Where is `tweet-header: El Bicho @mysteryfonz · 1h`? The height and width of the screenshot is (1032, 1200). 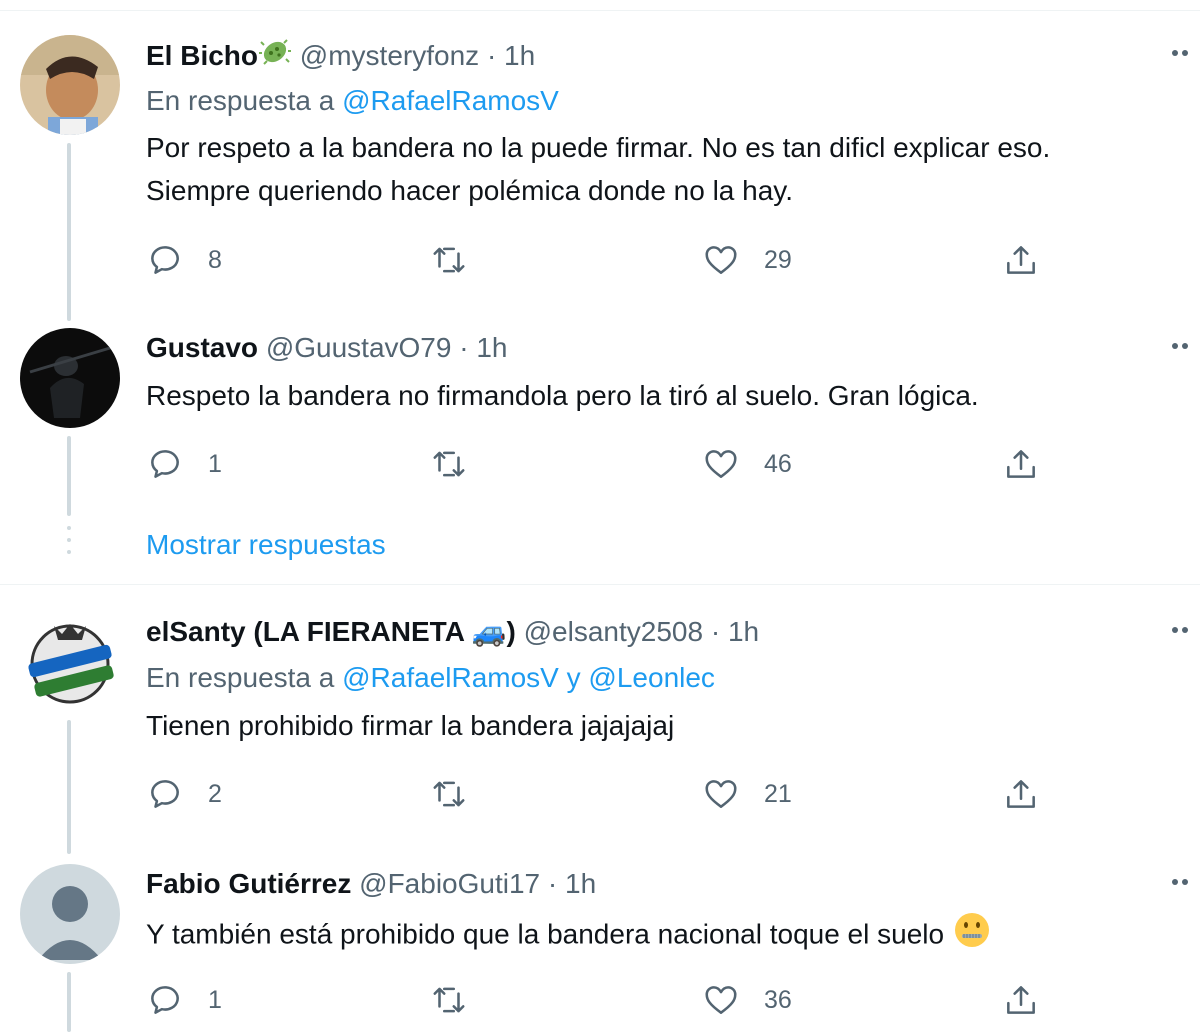 tweet-header: El Bicho @mysteryfonz · 1h is located at coordinates (340, 55).